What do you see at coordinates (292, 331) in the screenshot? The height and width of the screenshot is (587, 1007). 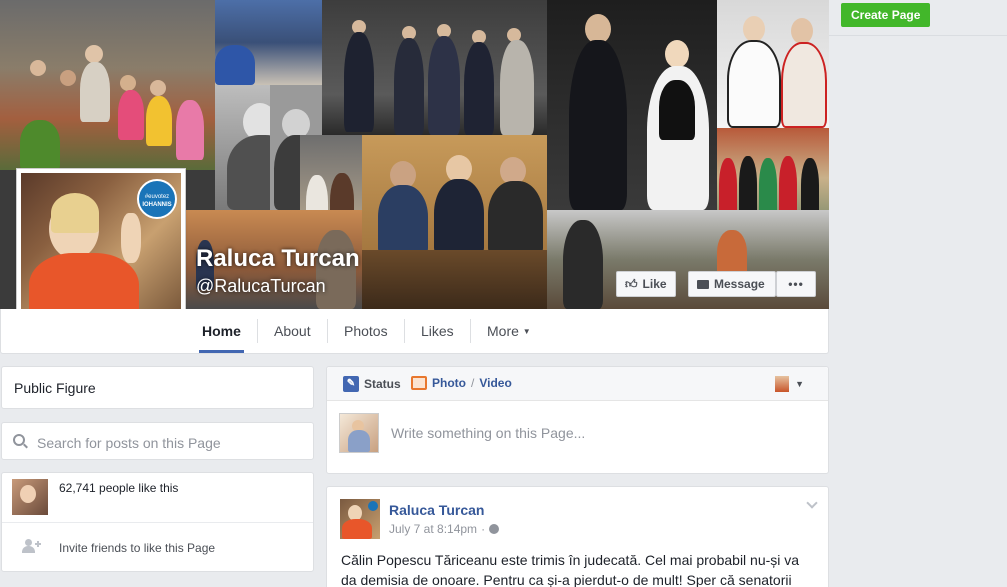 I see `tab-about: About` at bounding box center [292, 331].